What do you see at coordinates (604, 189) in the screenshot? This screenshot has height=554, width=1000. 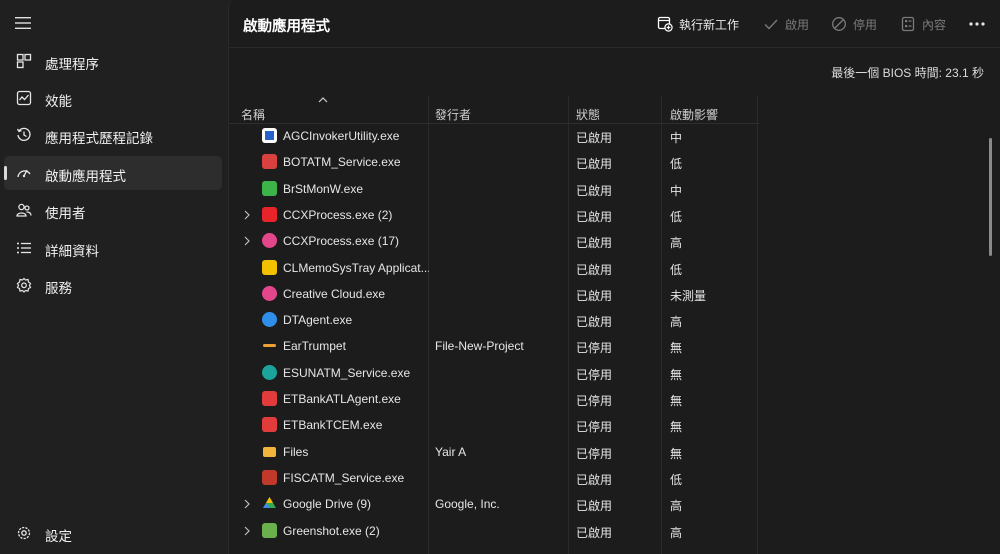 I see `table-row: BrStMonW.exe 已啟用 中` at bounding box center [604, 189].